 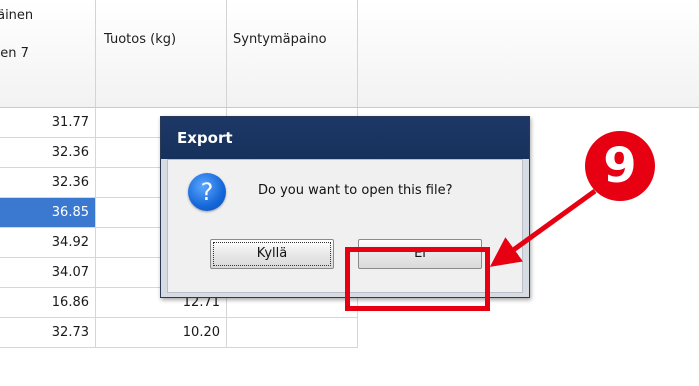 I want to click on dialog-message: Do you want to open this file?, so click(x=355, y=190).